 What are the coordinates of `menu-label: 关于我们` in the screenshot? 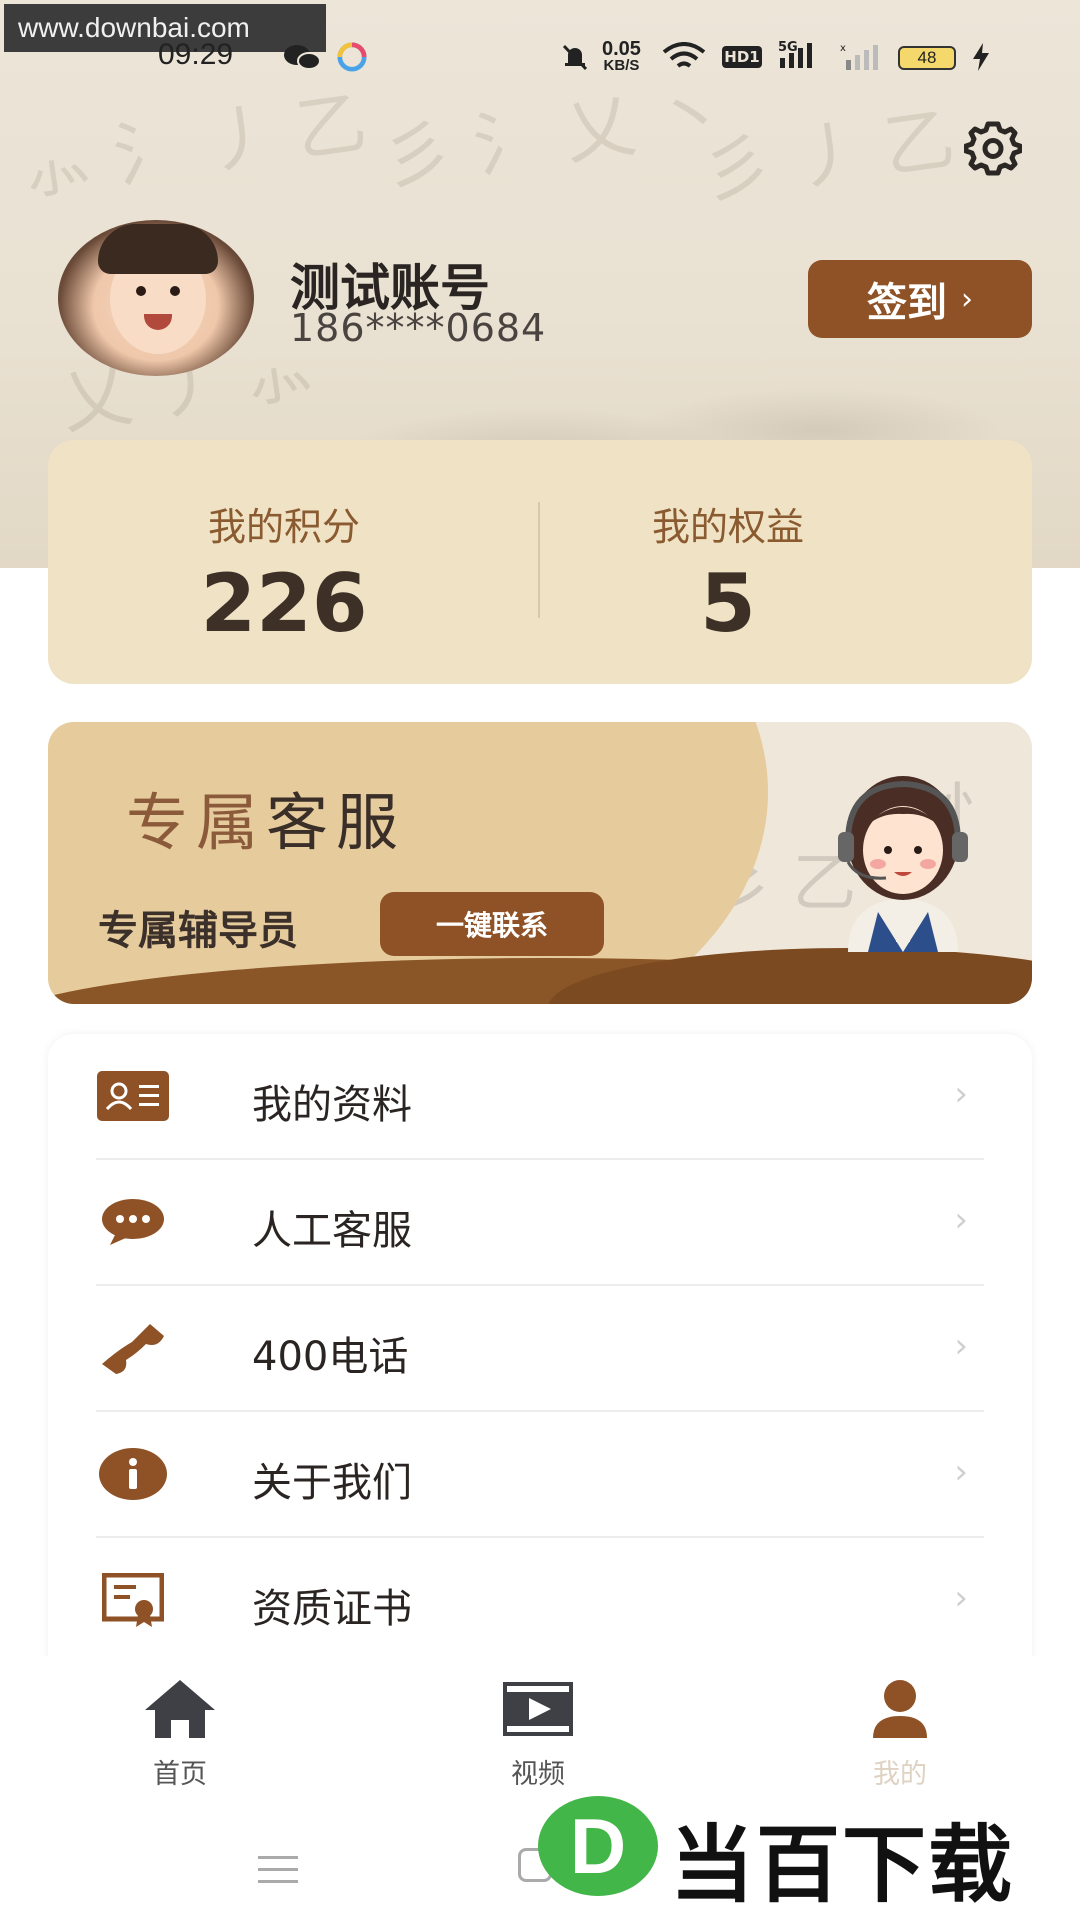 It's located at (332, 1483).